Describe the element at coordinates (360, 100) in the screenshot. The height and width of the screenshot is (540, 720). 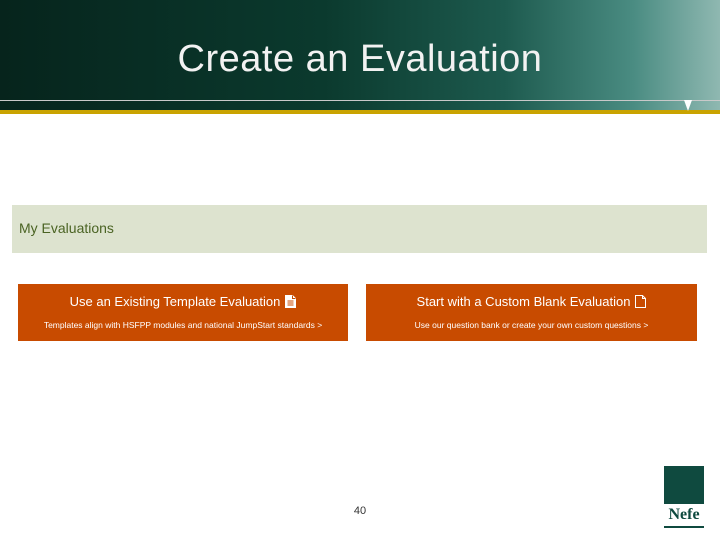
I see `header-divider` at that location.